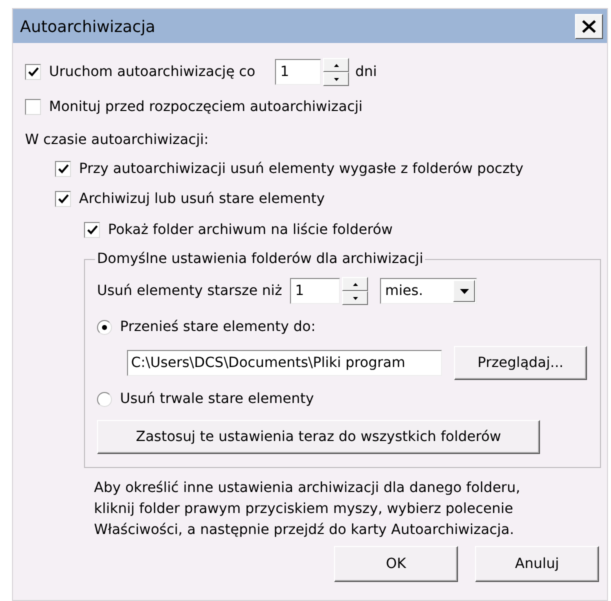 This screenshot has width=611, height=601. Describe the element at coordinates (152, 72) in the screenshot. I see `checkbox-label: Uruchom autoarchiwizację co` at that location.